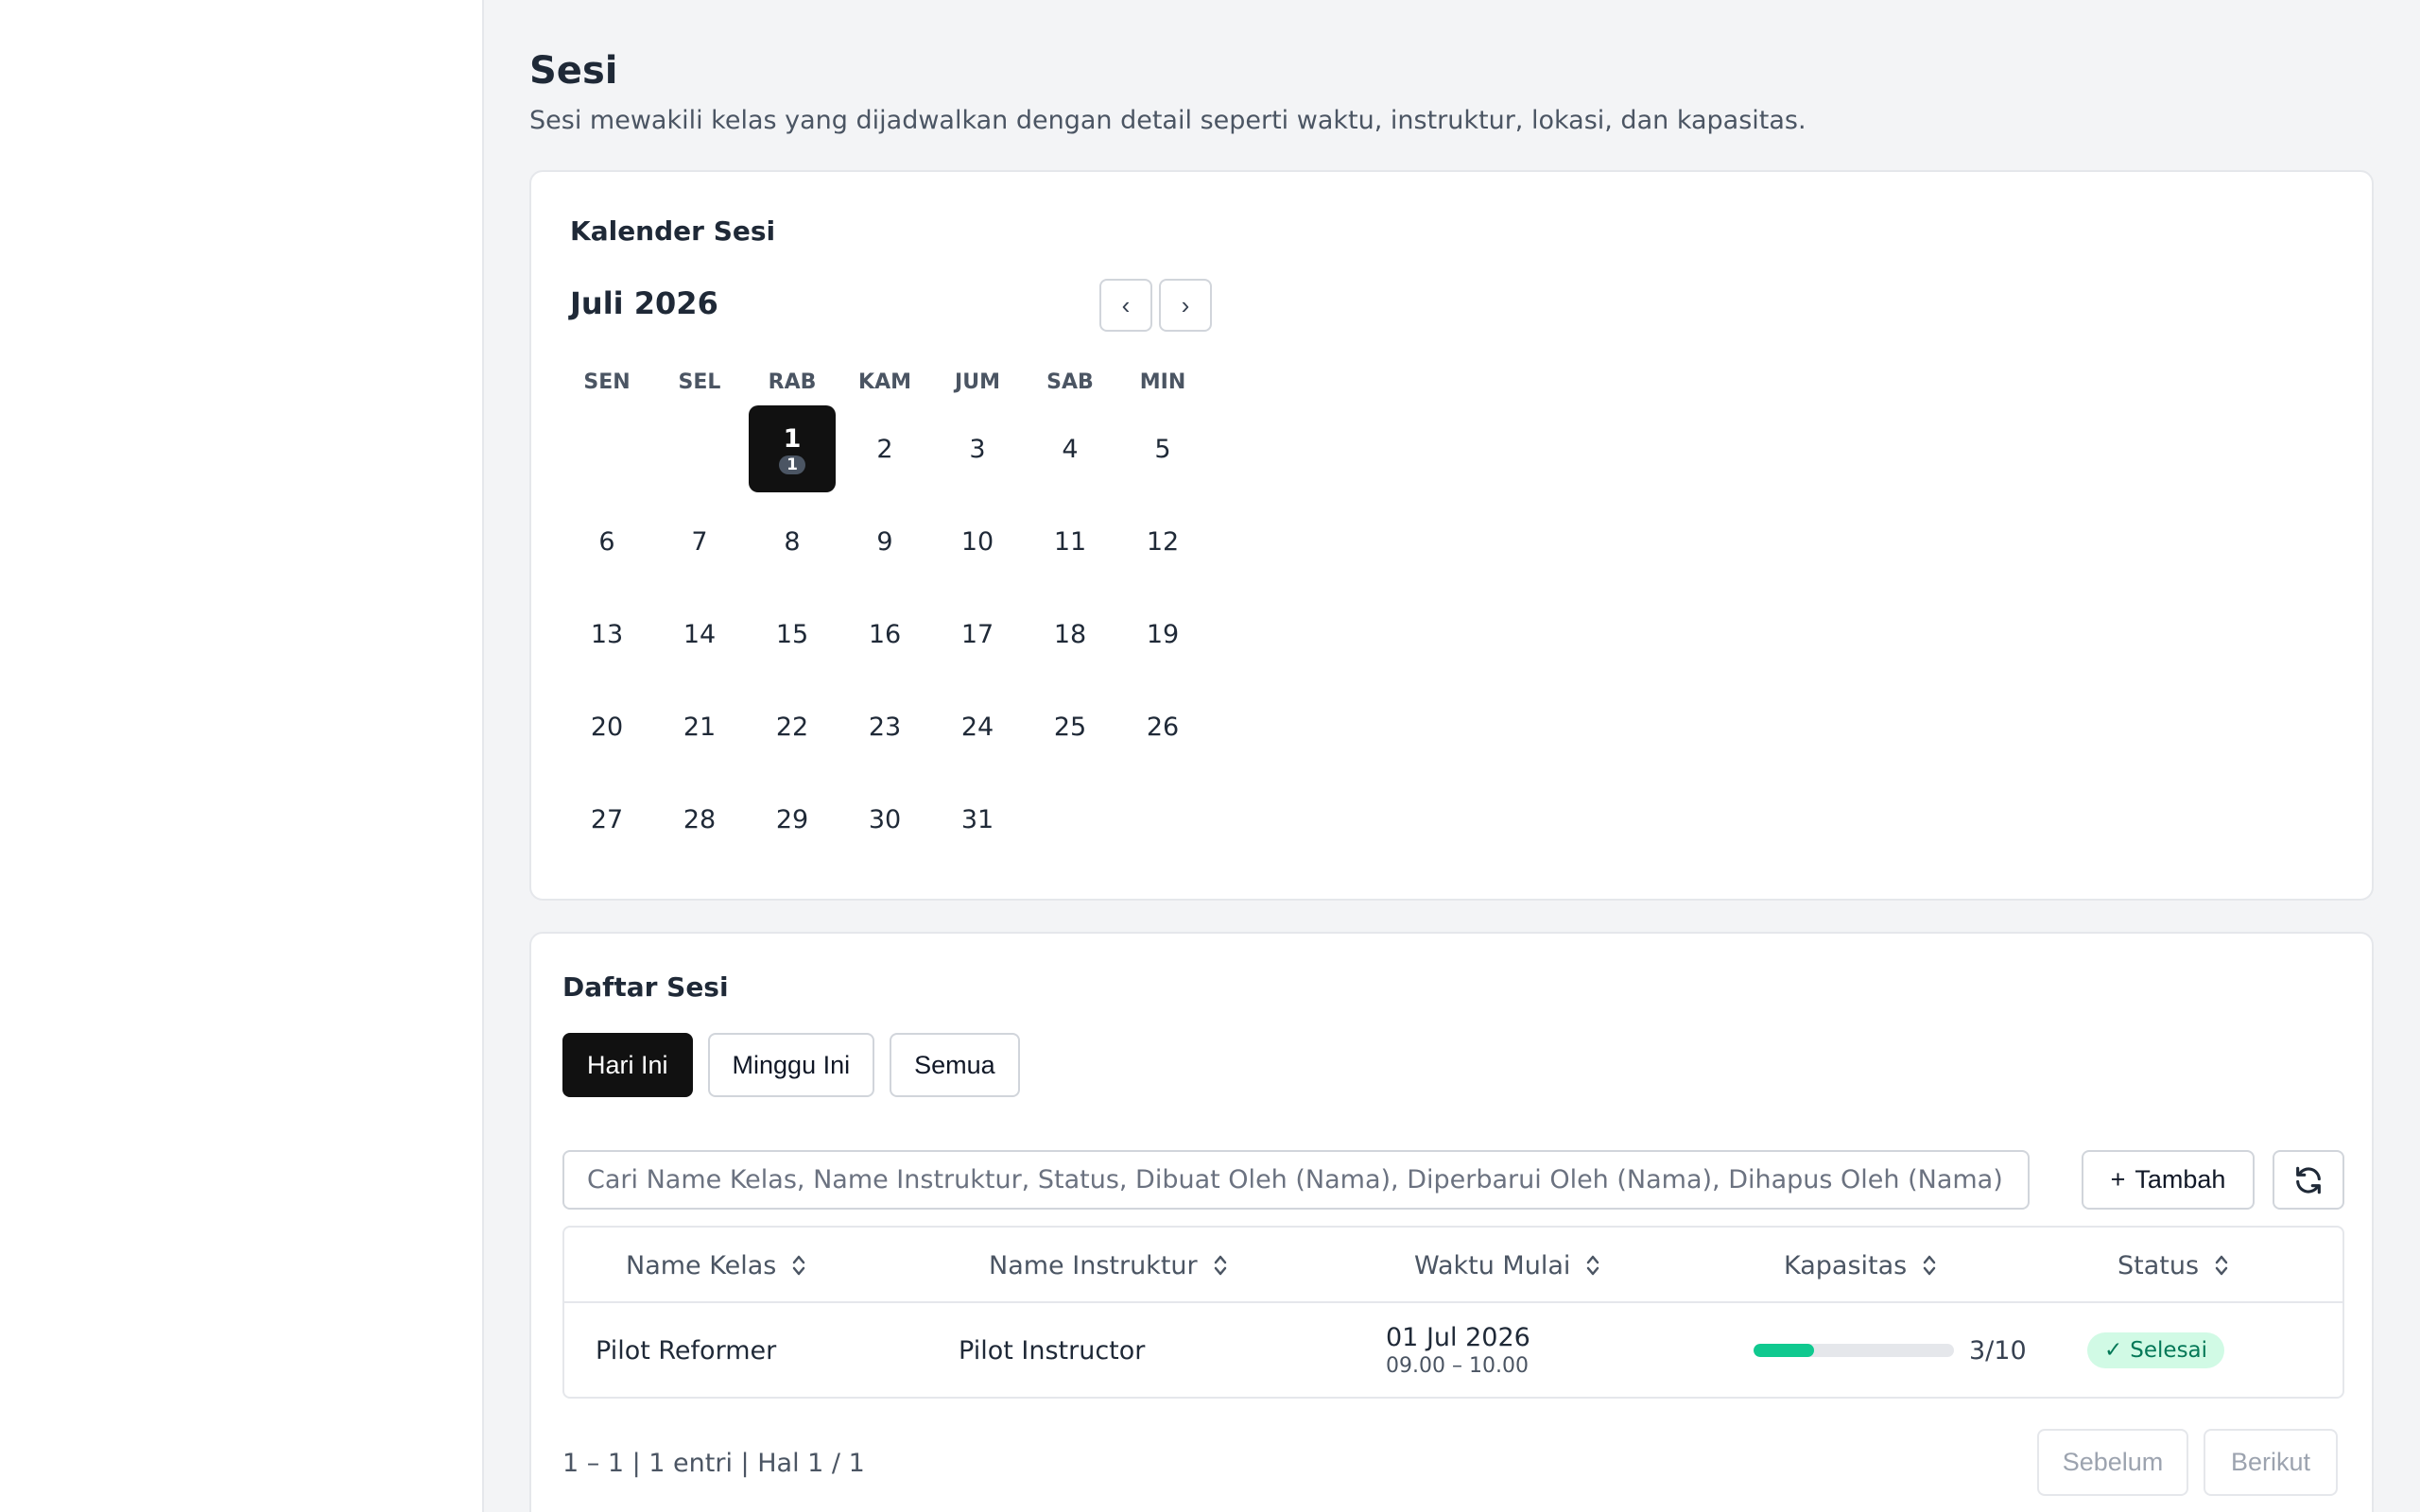 The image size is (2420, 1512). Describe the element at coordinates (699, 726) in the screenshot. I see `calendar-day-21: 21` at that location.